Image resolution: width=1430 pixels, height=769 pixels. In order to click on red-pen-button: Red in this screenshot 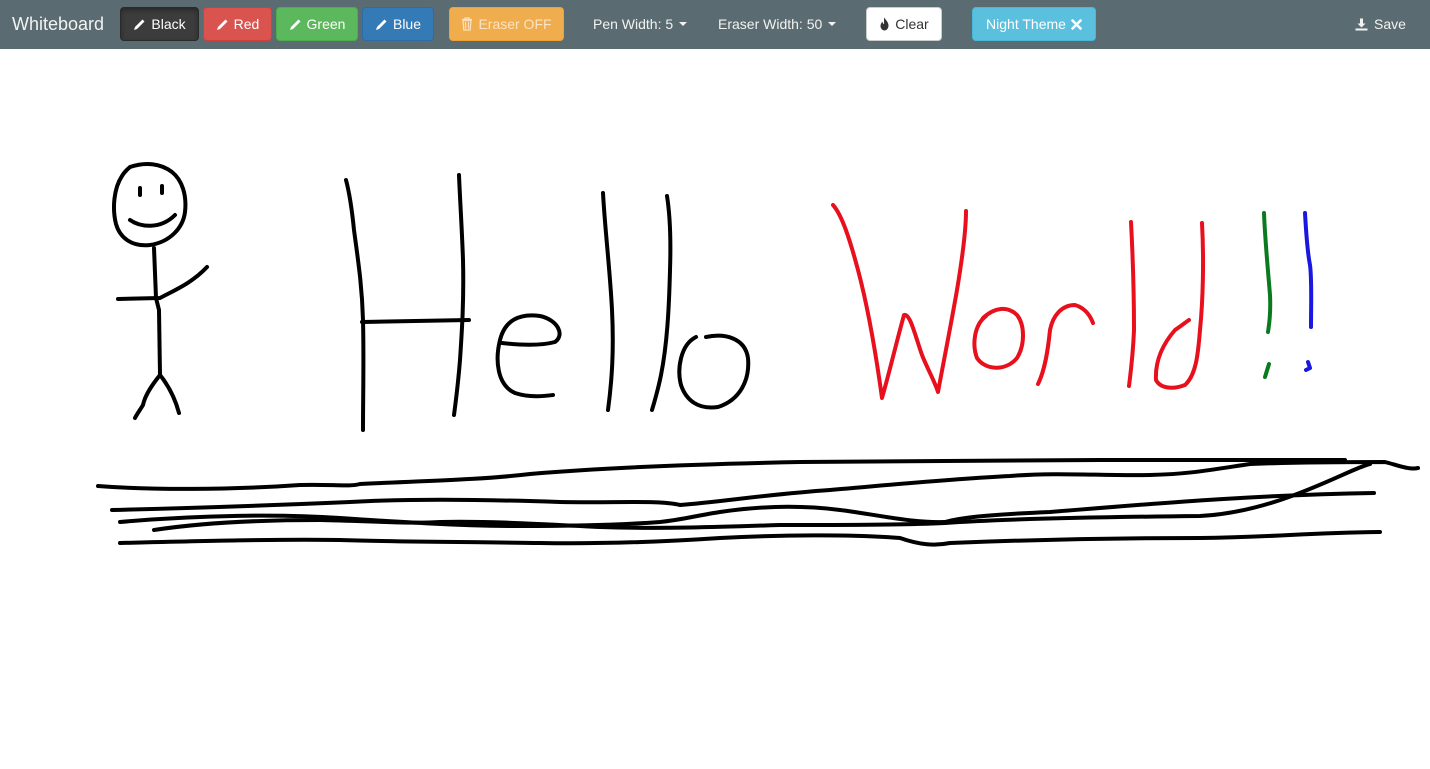, I will do `click(237, 24)`.